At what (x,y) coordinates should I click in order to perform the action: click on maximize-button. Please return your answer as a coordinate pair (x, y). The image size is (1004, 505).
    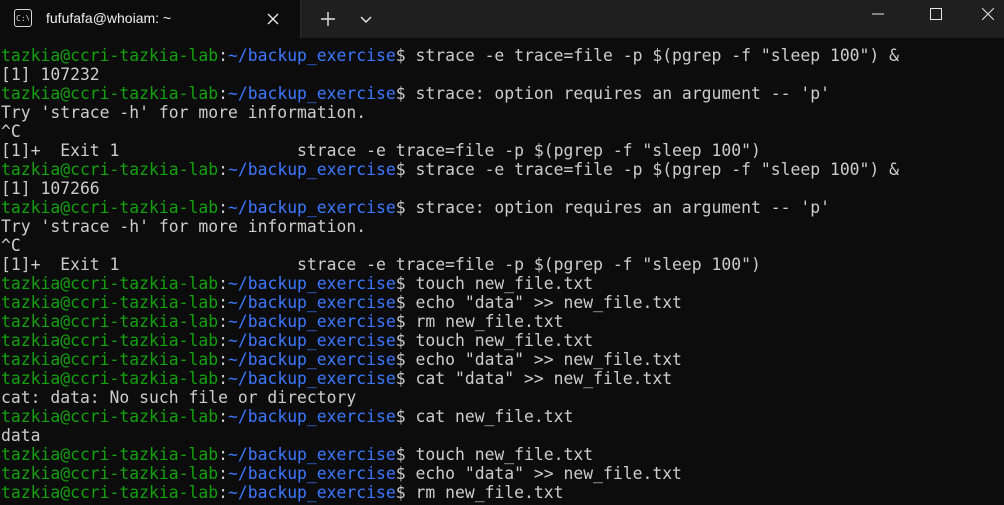
    Looking at the image, I should click on (936, 15).